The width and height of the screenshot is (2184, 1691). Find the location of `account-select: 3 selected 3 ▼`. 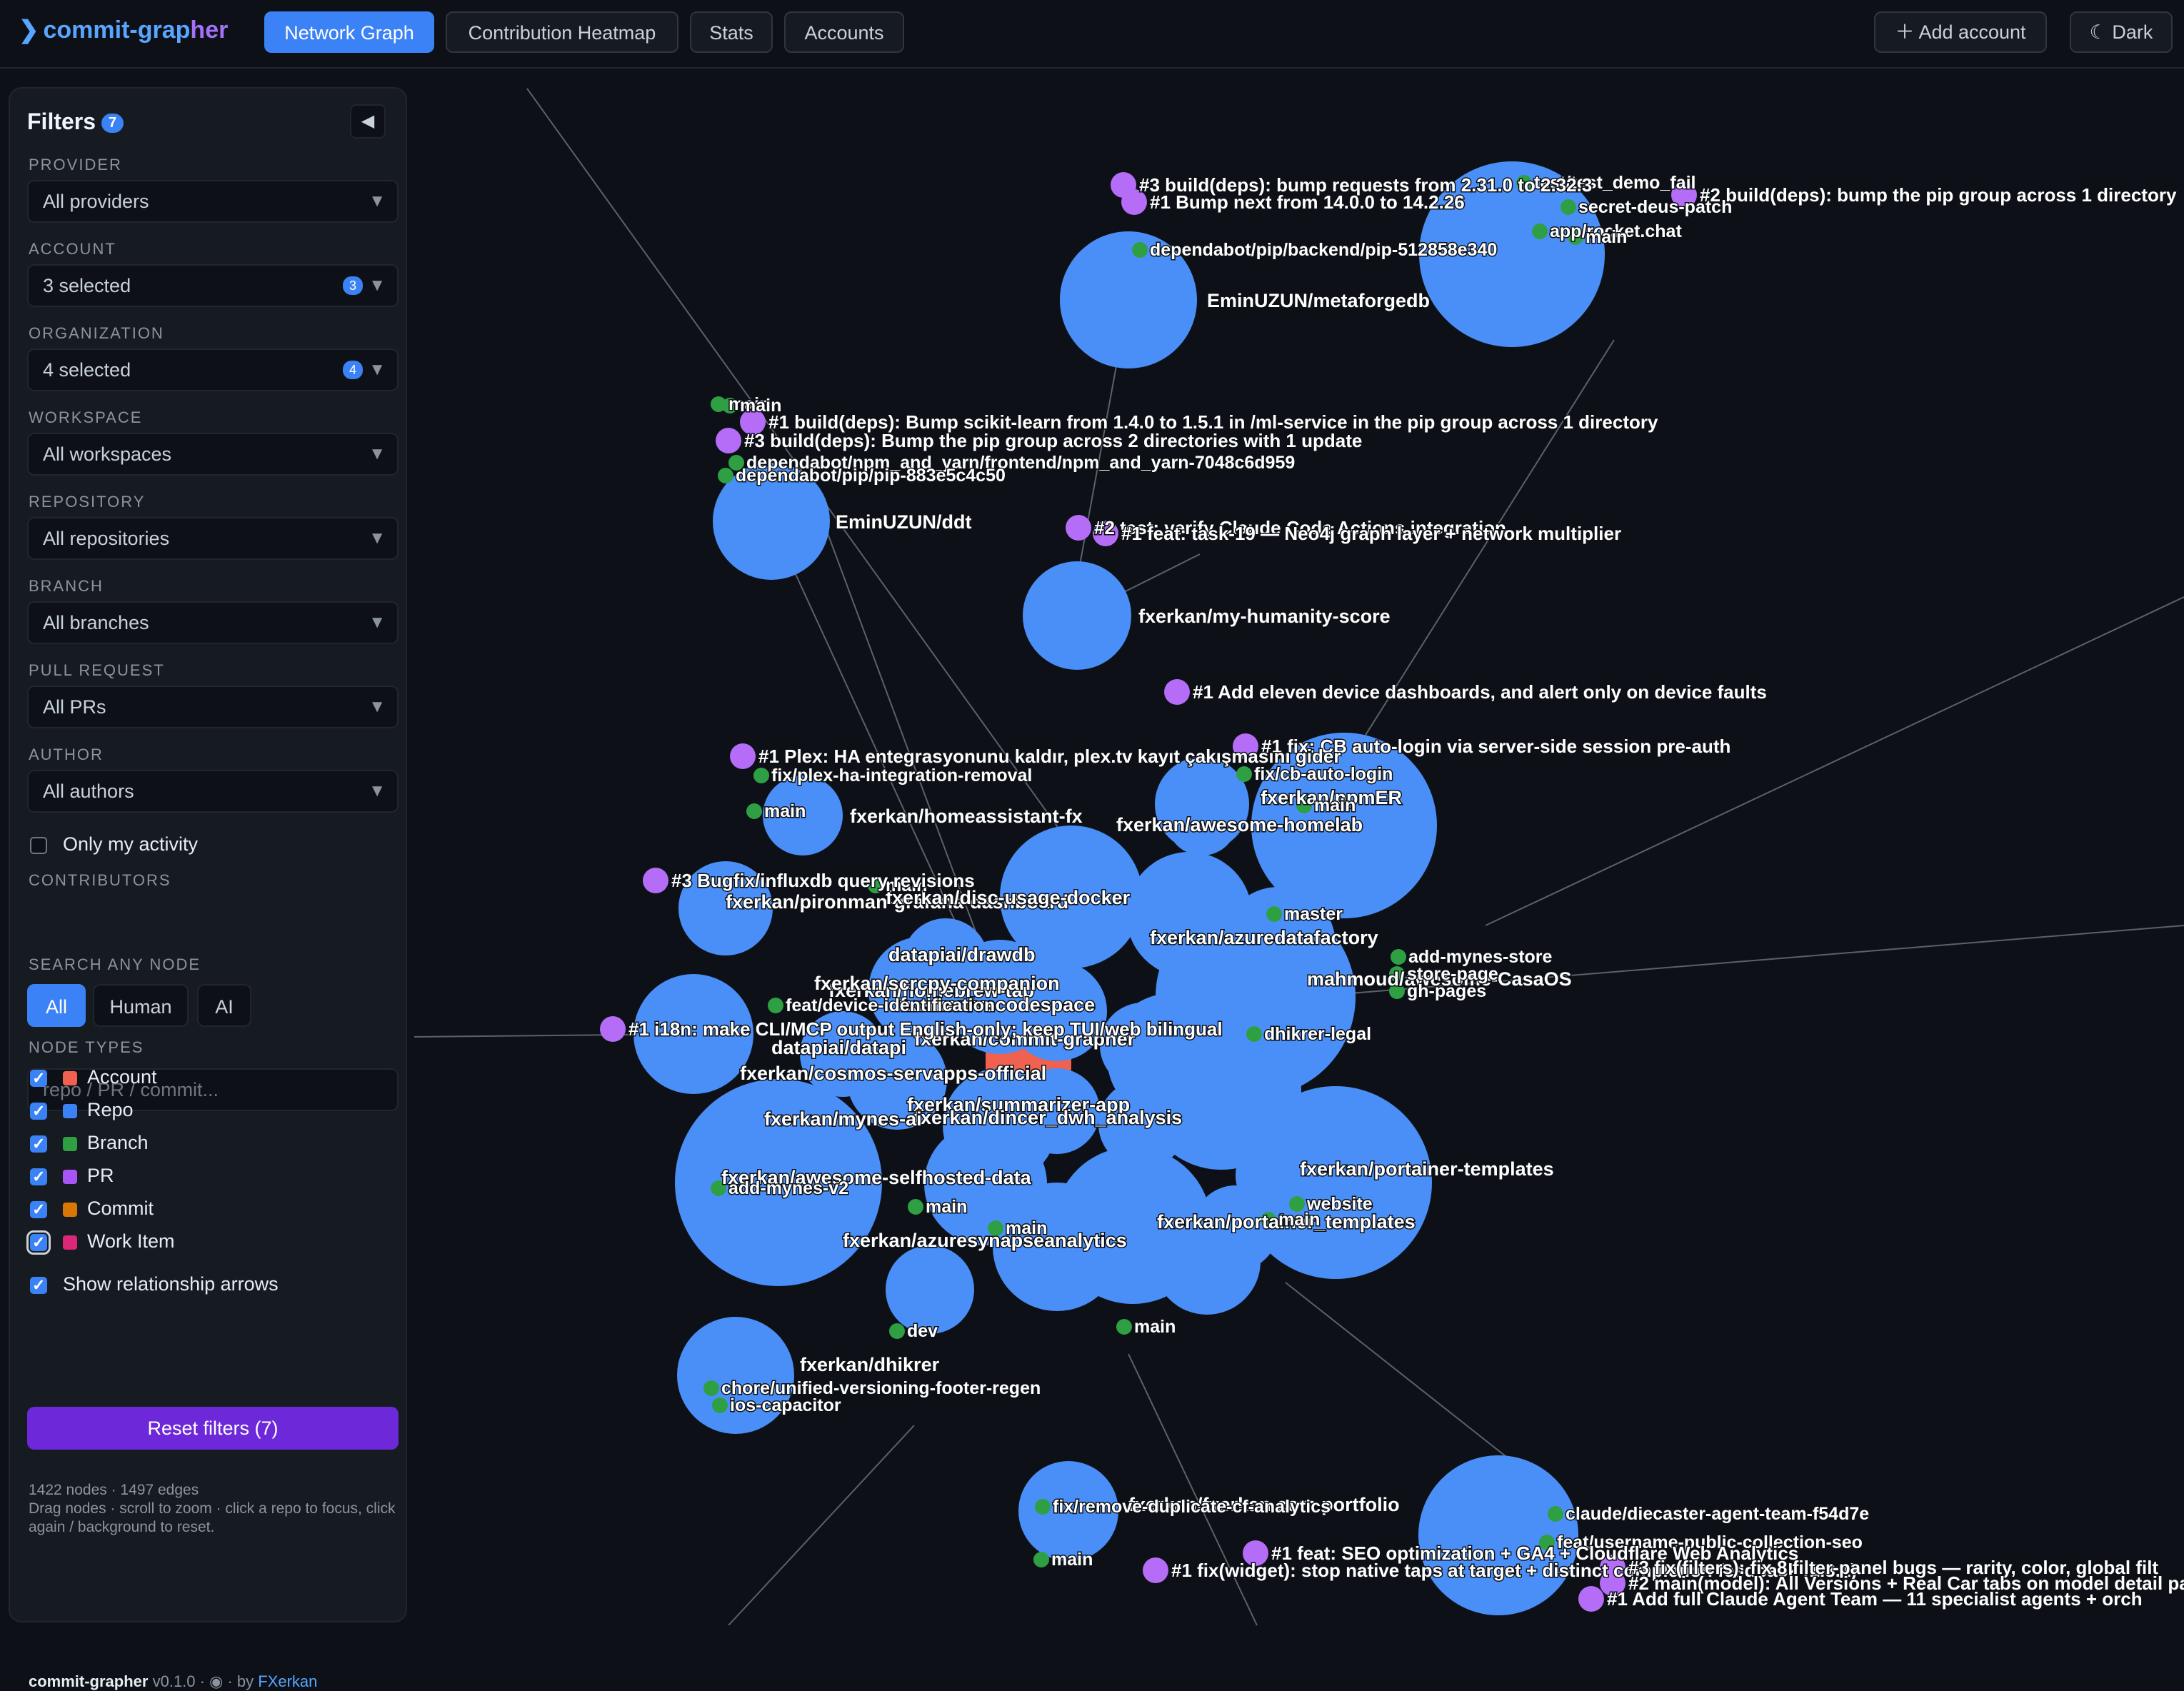

account-select: 3 selected 3 ▼ is located at coordinates (213, 285).